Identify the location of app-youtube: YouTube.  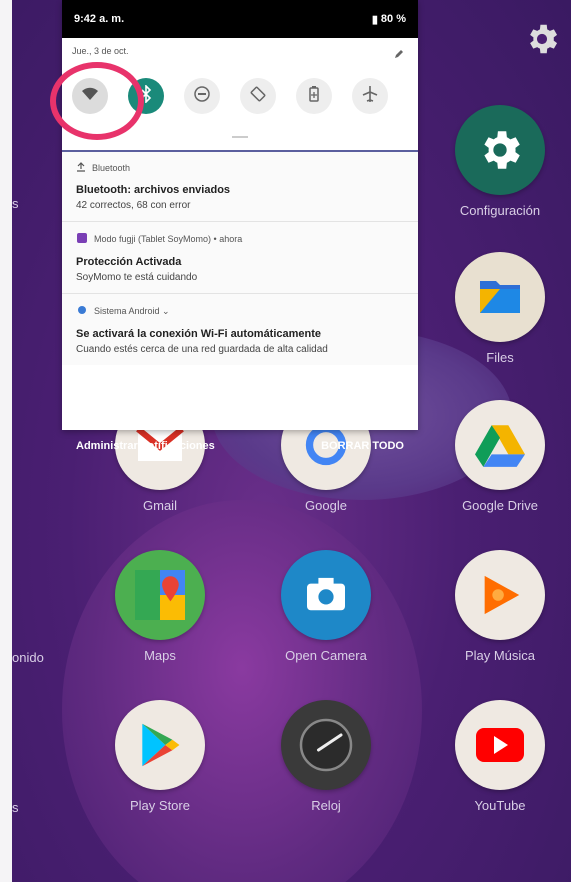
(500, 756).